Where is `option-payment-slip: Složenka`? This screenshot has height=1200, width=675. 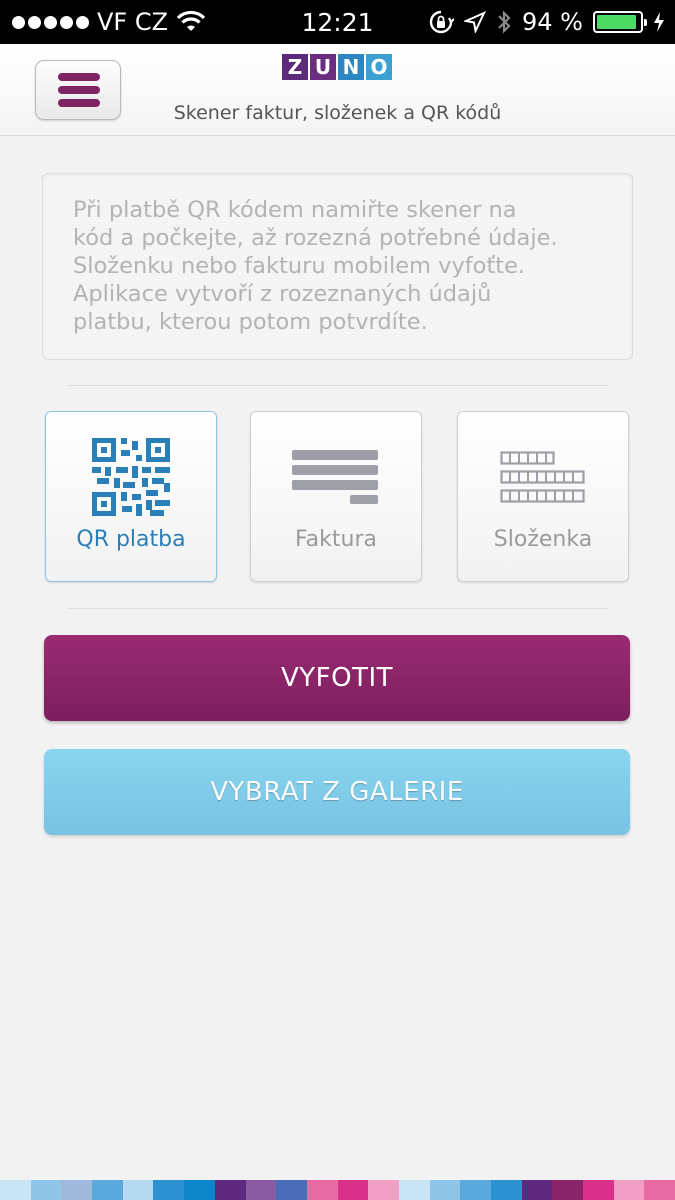
option-payment-slip: Složenka is located at coordinates (543, 496).